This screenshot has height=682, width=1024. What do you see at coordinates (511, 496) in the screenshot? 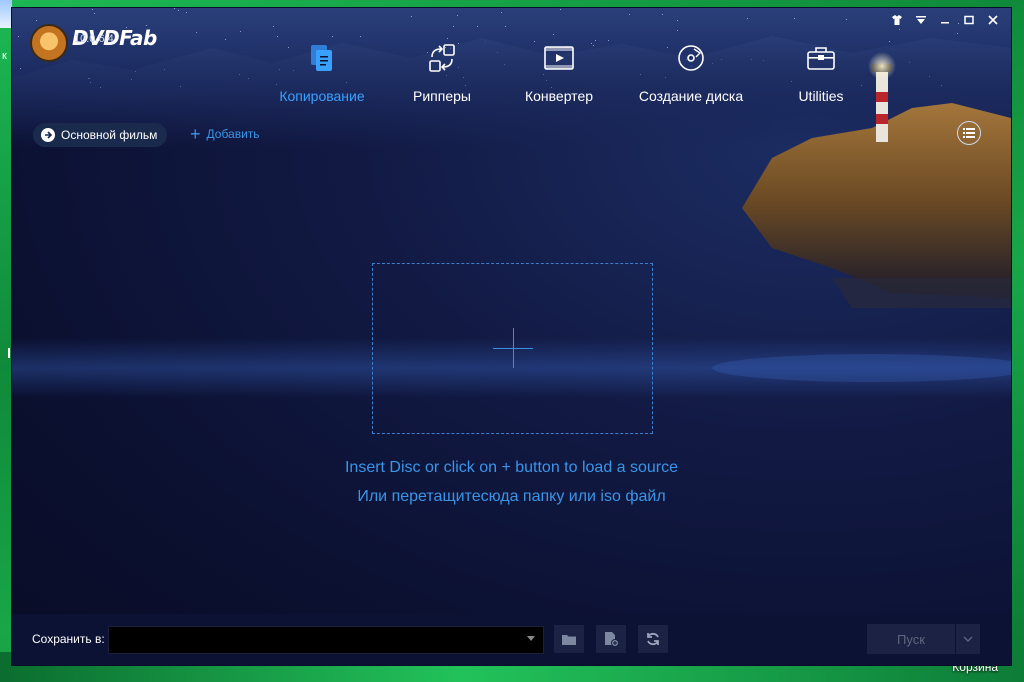
I see `drop-hint-line2: Или перетащитесюда папку или iso файл` at bounding box center [511, 496].